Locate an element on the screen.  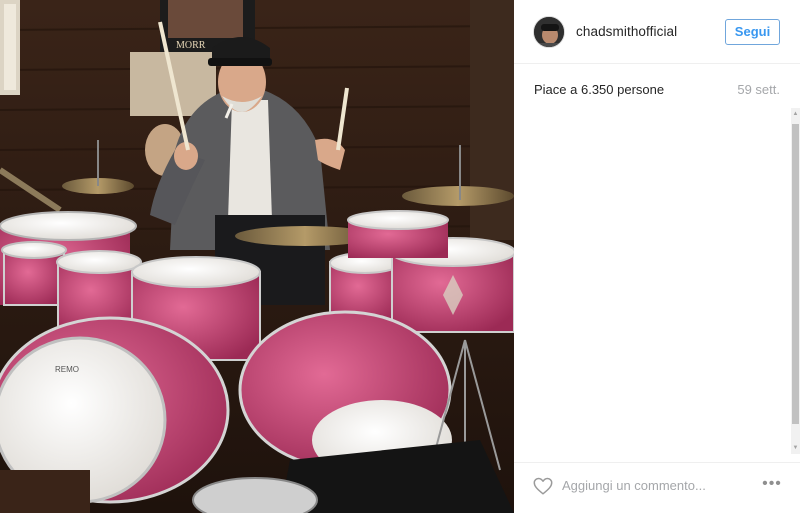
more-options-button: ••• is located at coordinates (772, 485).